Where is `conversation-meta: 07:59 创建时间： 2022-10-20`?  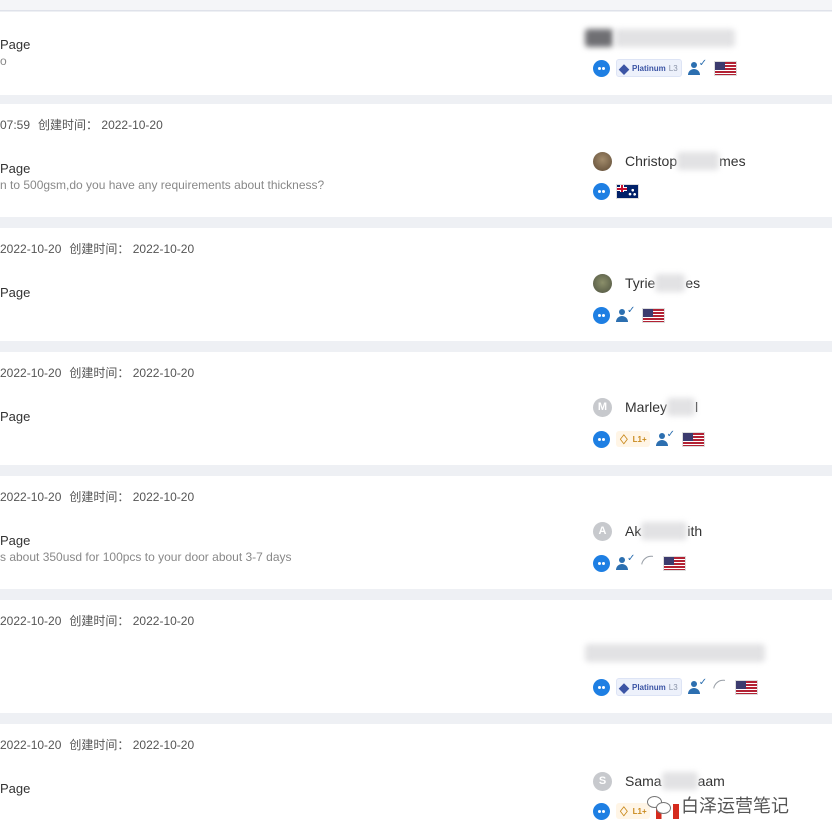
conversation-meta: 07:59 创建时间： 2022-10-20 is located at coordinates (81, 124).